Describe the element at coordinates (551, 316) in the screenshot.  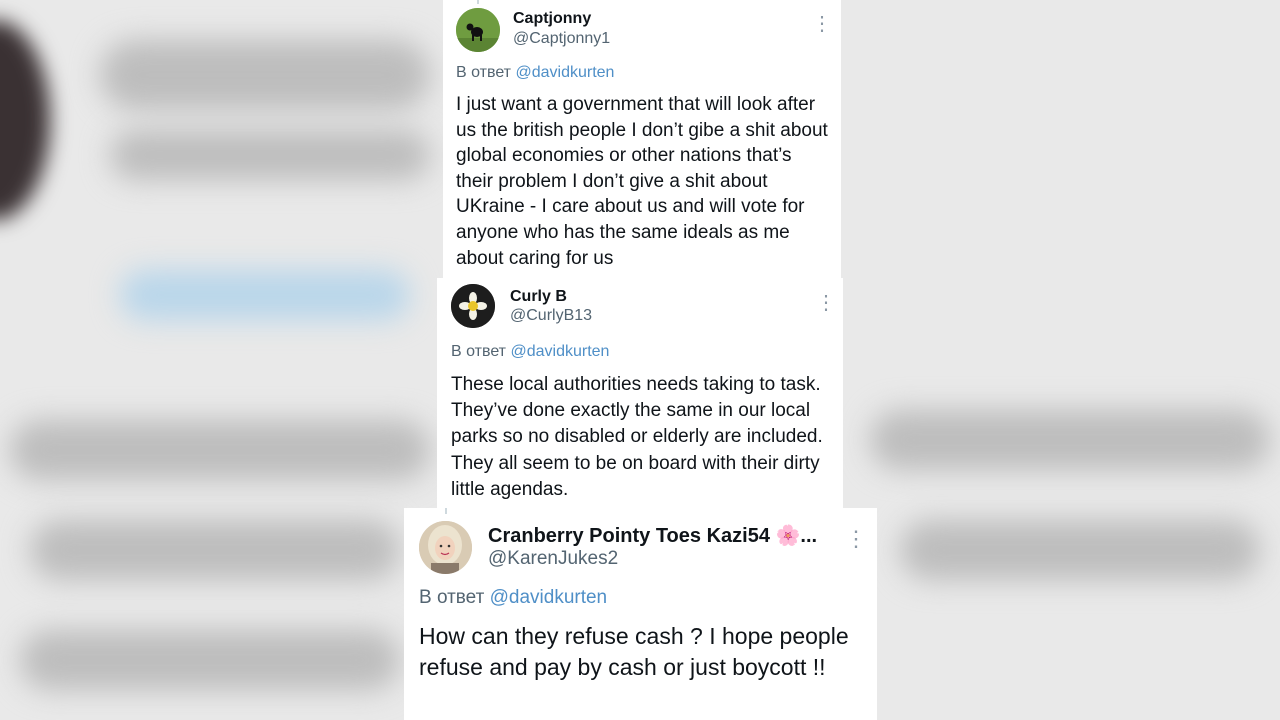
I see `user-handle: @CurlyB13` at that location.